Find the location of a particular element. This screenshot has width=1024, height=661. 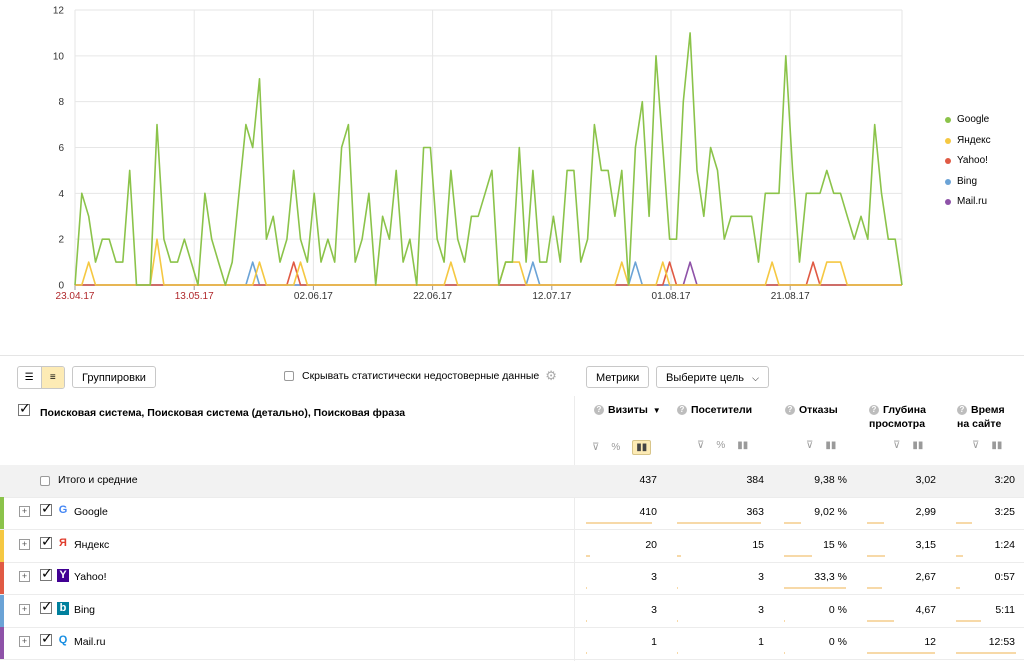

list-view-icon: ☰ is located at coordinates (29, 377).